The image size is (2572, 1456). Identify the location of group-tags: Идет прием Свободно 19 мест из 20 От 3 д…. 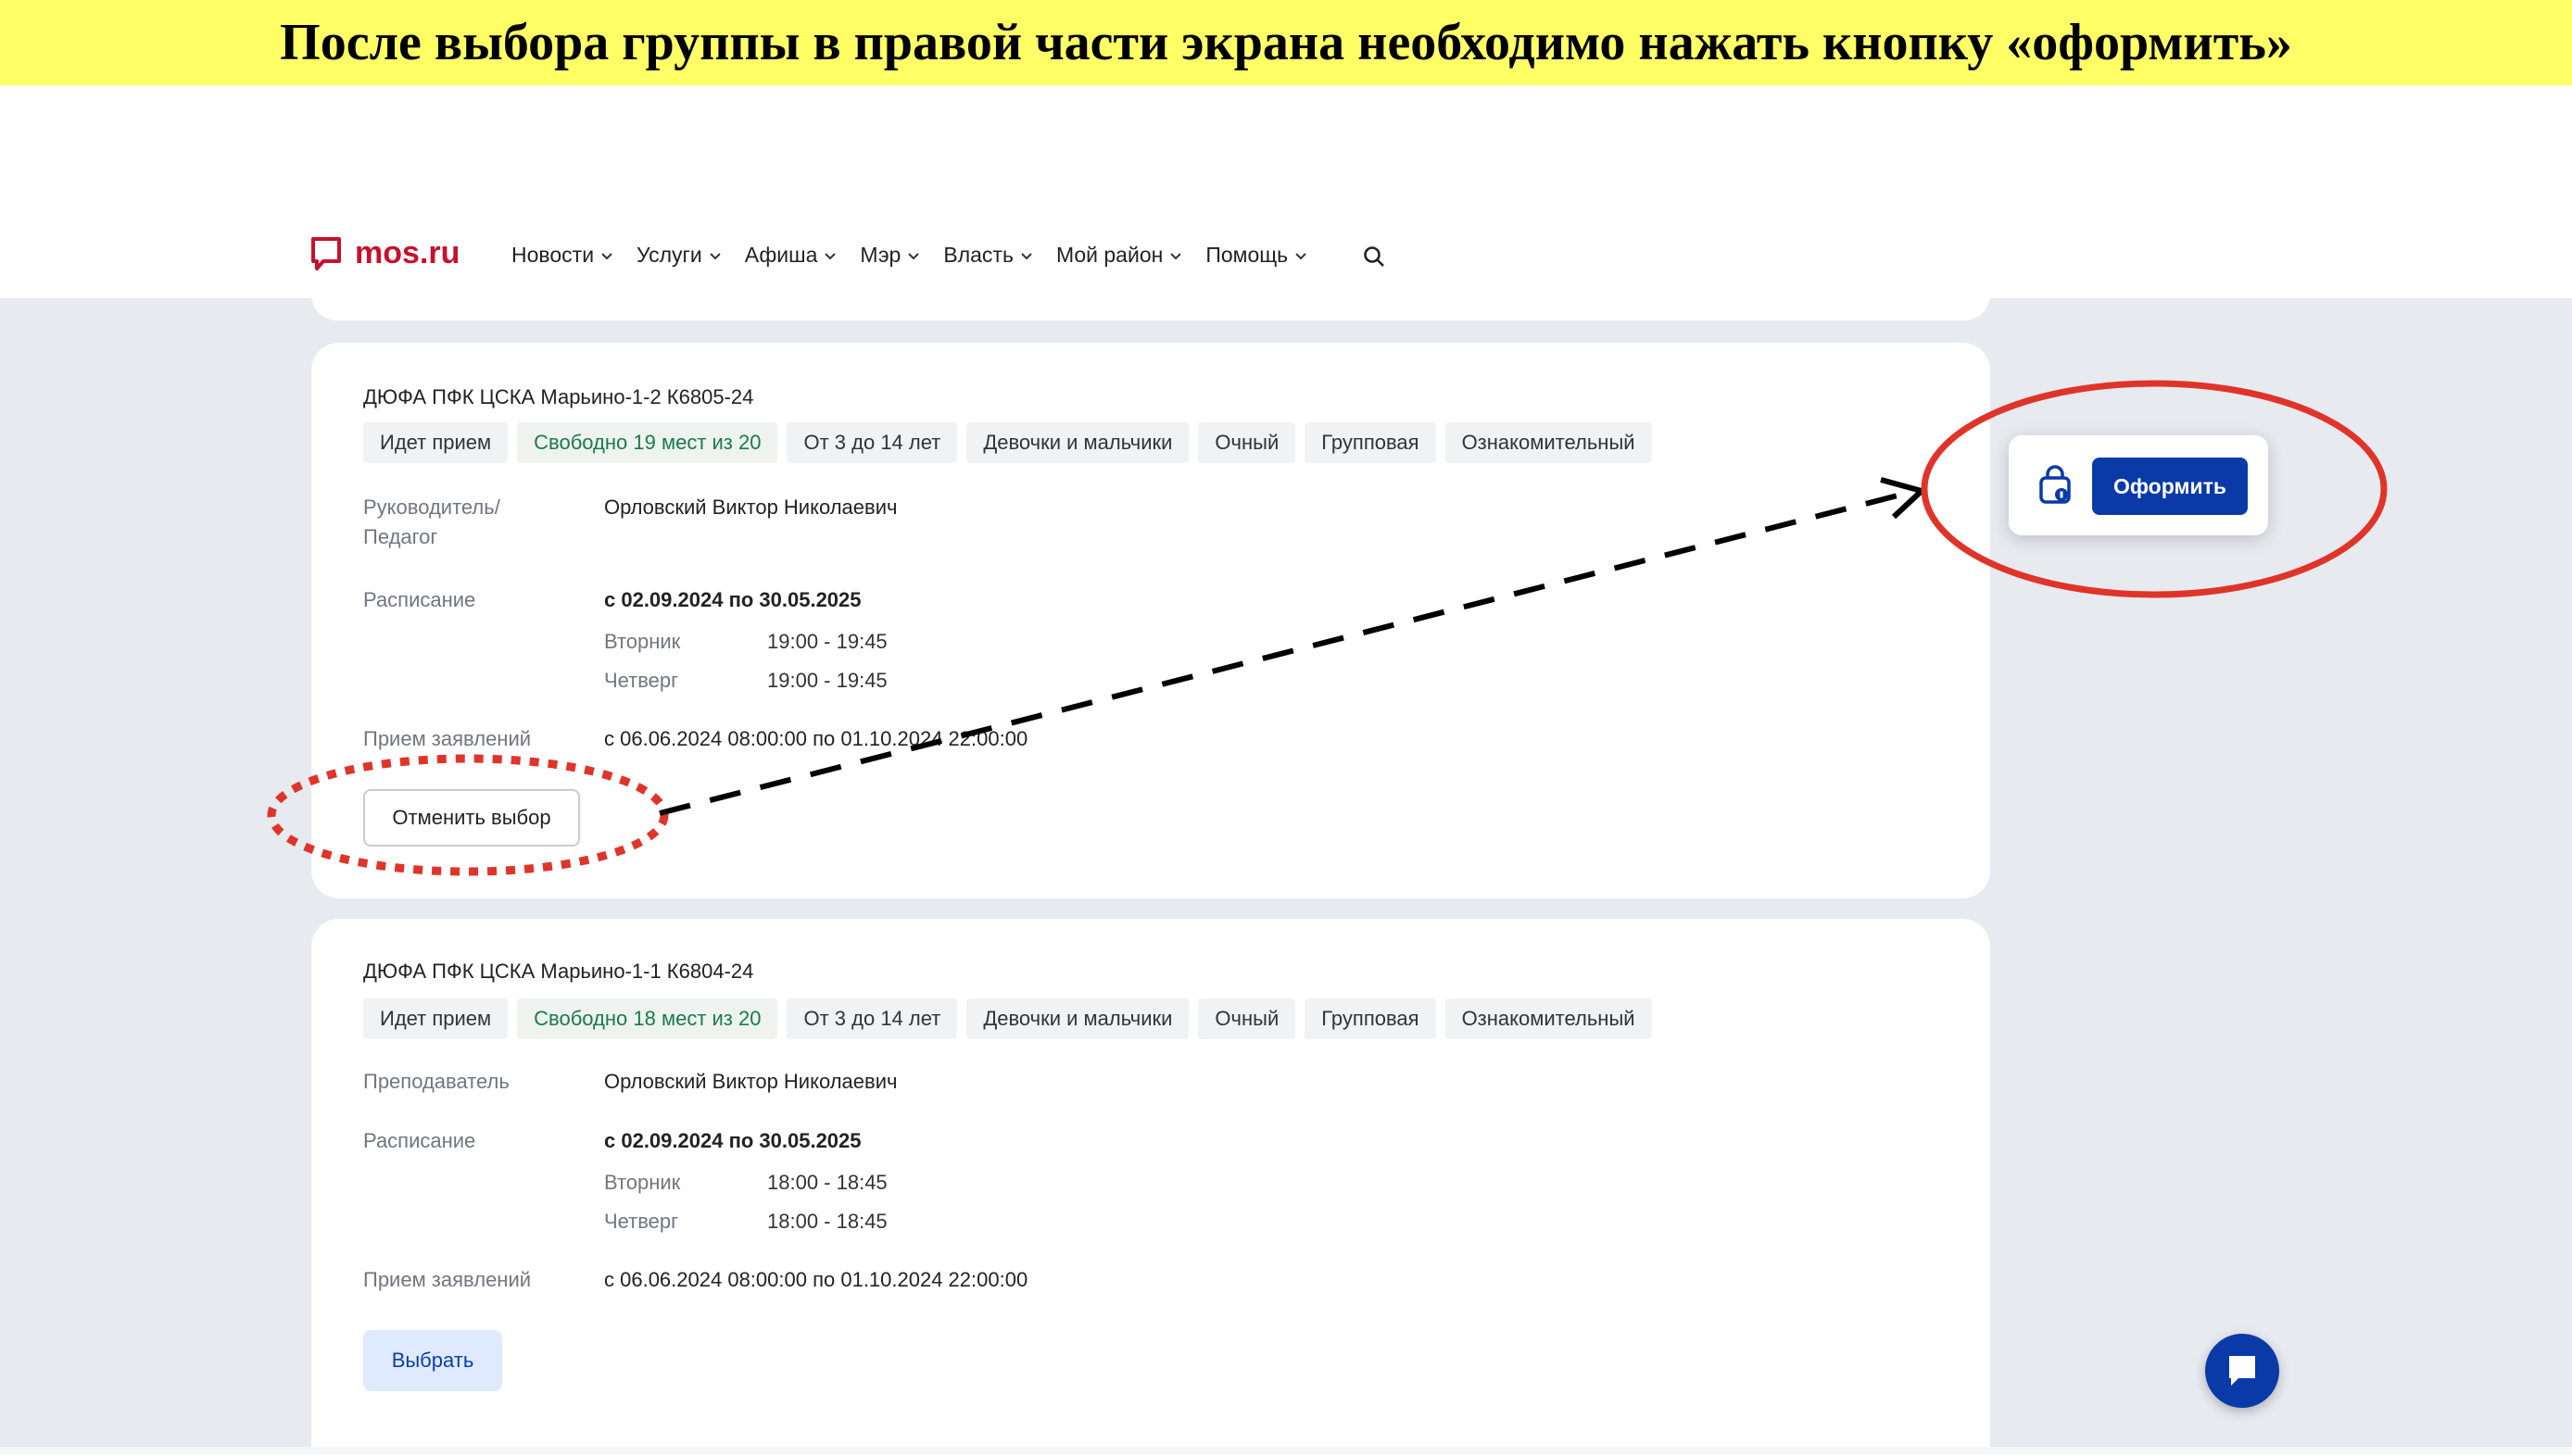
(1008, 442).